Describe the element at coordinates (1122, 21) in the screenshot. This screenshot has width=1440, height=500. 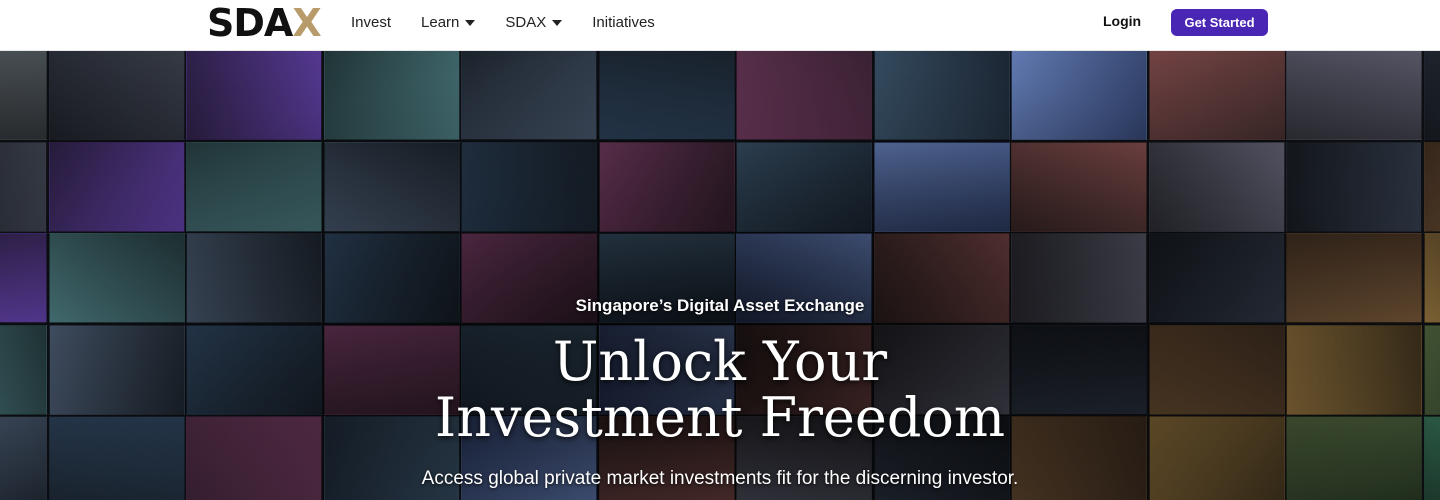
I see `login-link: Login` at that location.